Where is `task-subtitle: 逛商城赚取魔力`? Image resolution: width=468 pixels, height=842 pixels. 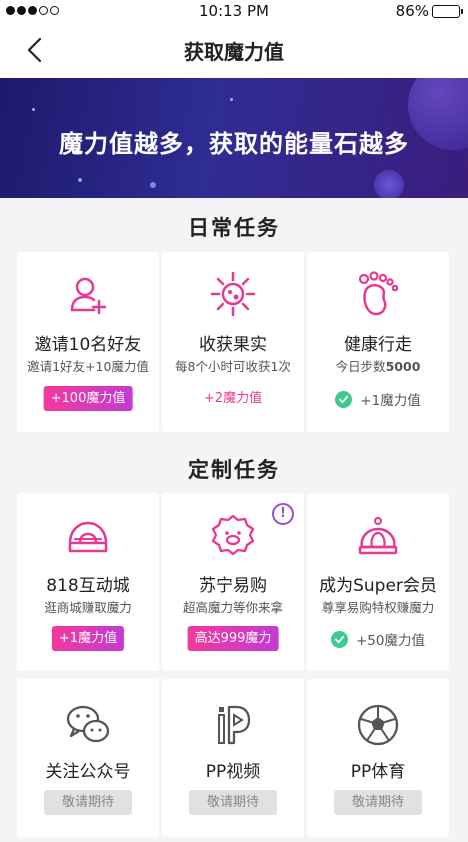 task-subtitle: 逛商城赚取魔力 is located at coordinates (88, 607).